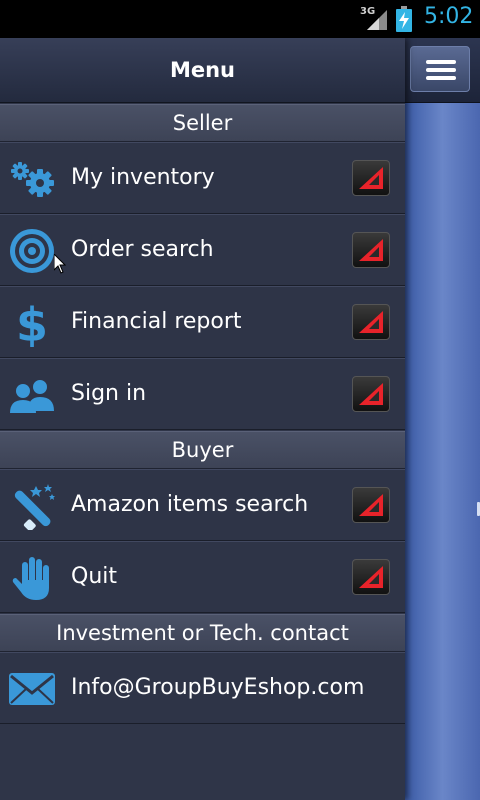  Describe the element at coordinates (109, 393) in the screenshot. I see `menu-item-label: Sign in` at that location.